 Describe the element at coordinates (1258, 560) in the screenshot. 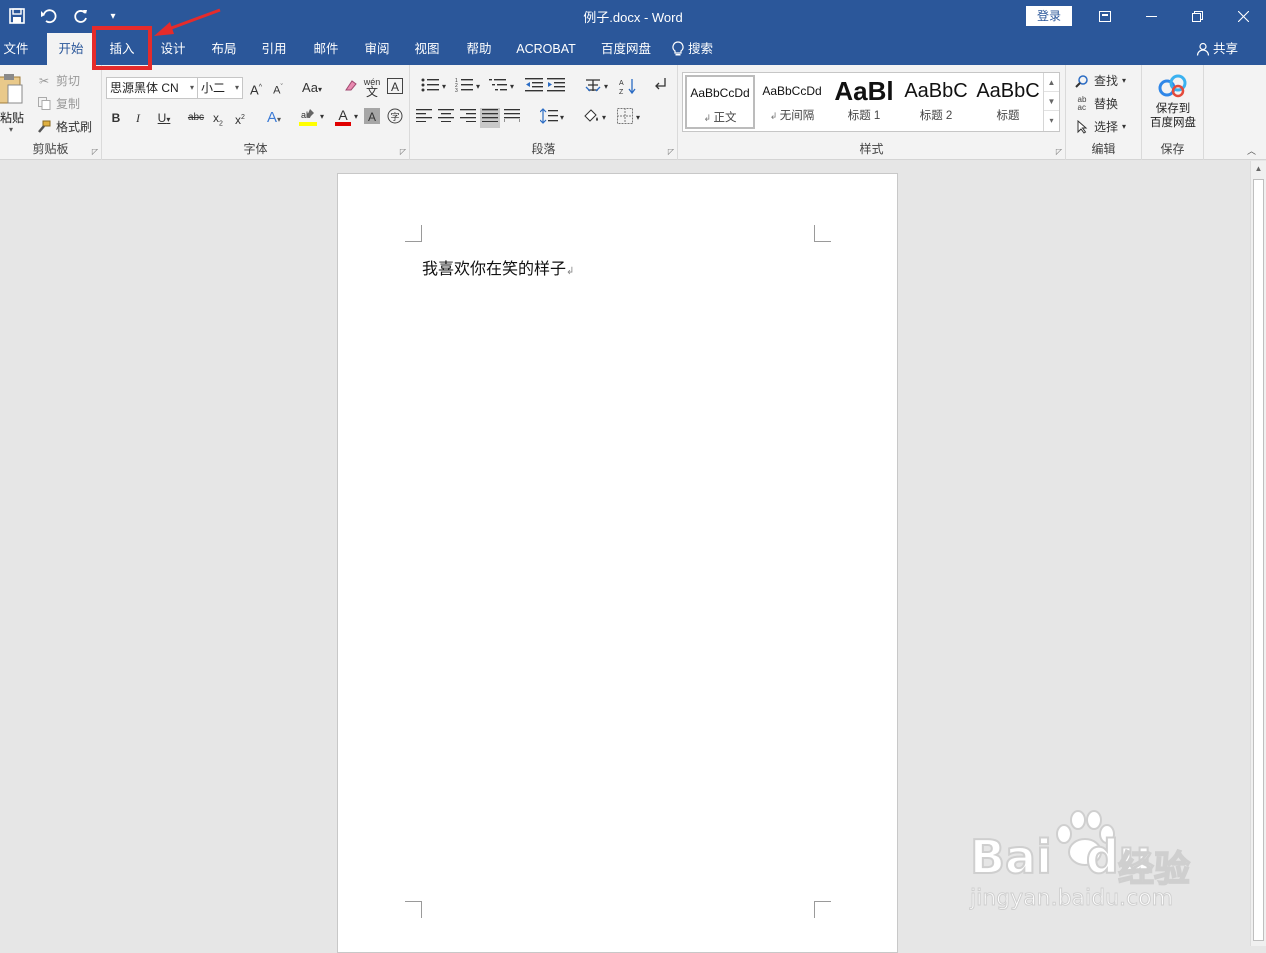

I see `scrollbar-thumb` at that location.